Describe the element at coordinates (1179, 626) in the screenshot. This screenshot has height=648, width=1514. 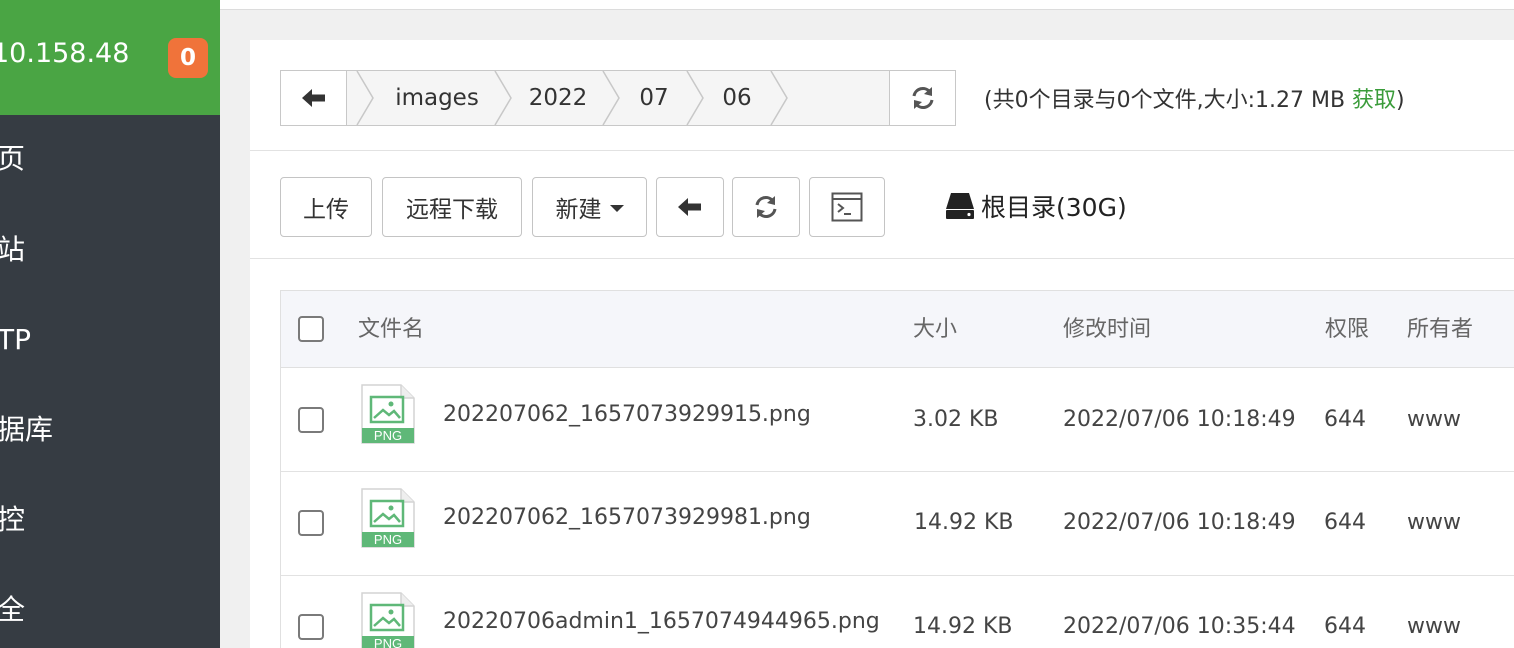
I see `file-mtime: 2022/07/06 10:35:44` at that location.